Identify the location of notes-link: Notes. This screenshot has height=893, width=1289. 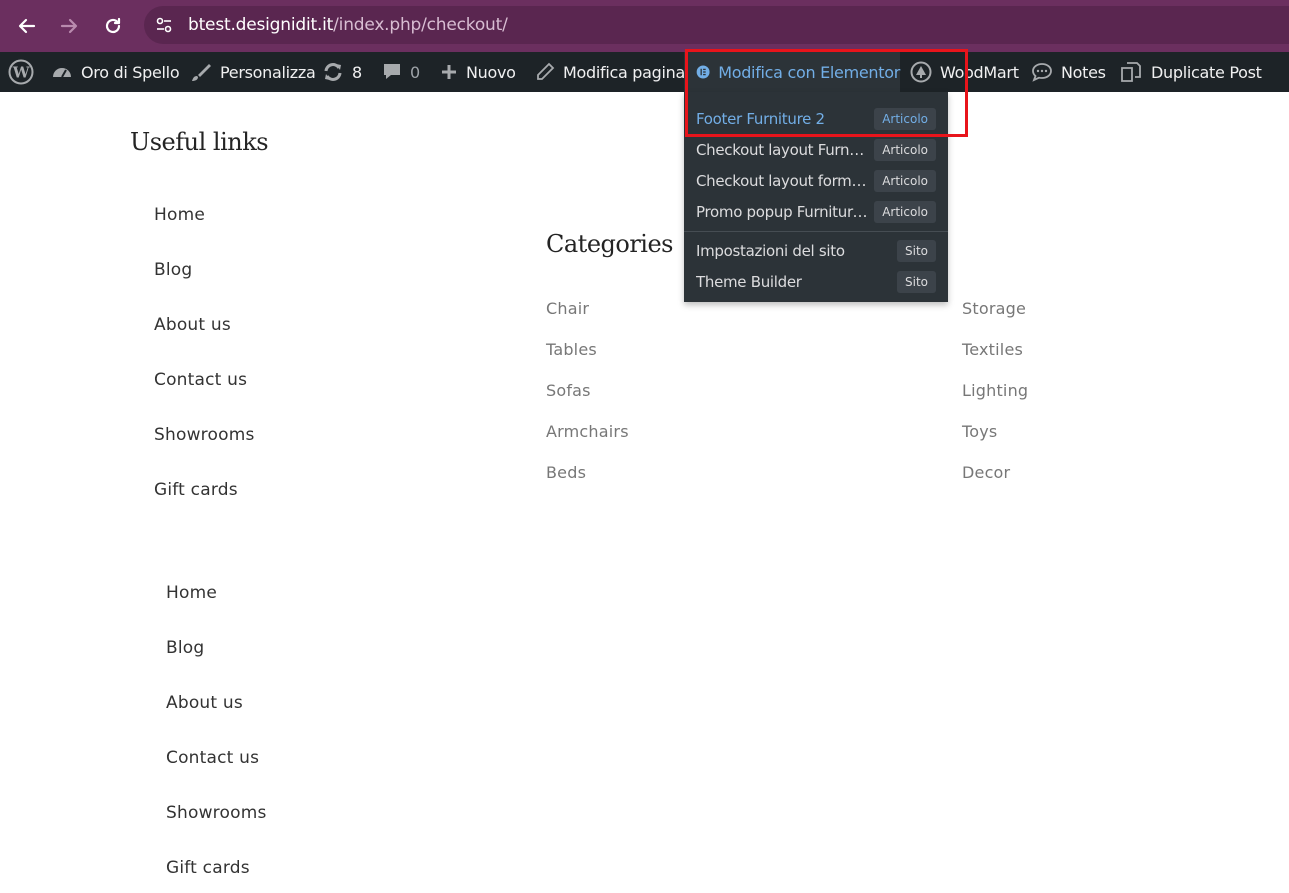
(1068, 72).